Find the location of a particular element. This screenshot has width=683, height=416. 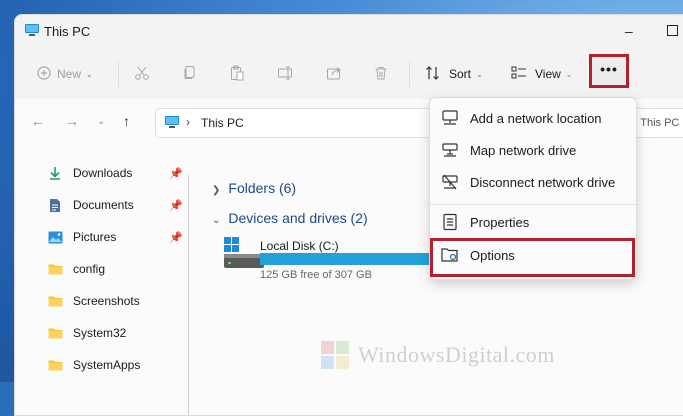

sidebar-item-downloads: Downloads is located at coordinates (89, 173).